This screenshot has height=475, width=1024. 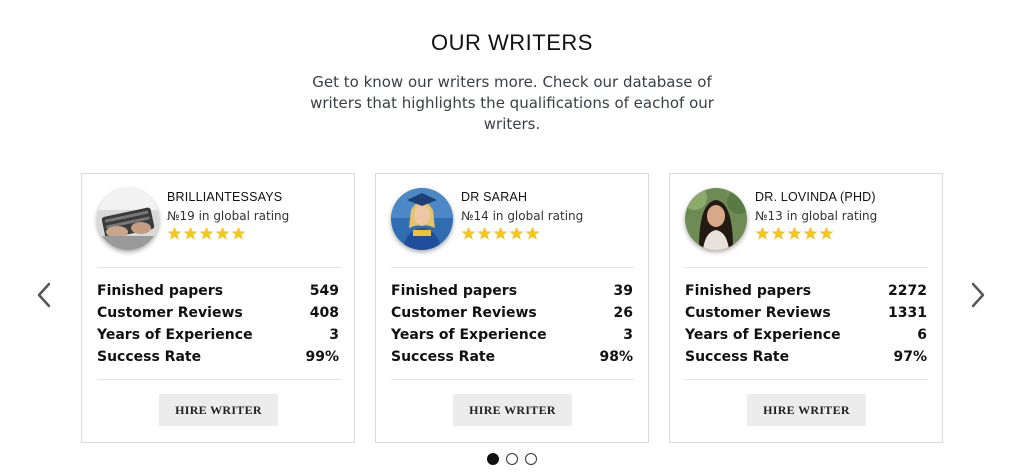 I want to click on stat-customer-reviews: Customer Reviews 408, so click(x=218, y=313).